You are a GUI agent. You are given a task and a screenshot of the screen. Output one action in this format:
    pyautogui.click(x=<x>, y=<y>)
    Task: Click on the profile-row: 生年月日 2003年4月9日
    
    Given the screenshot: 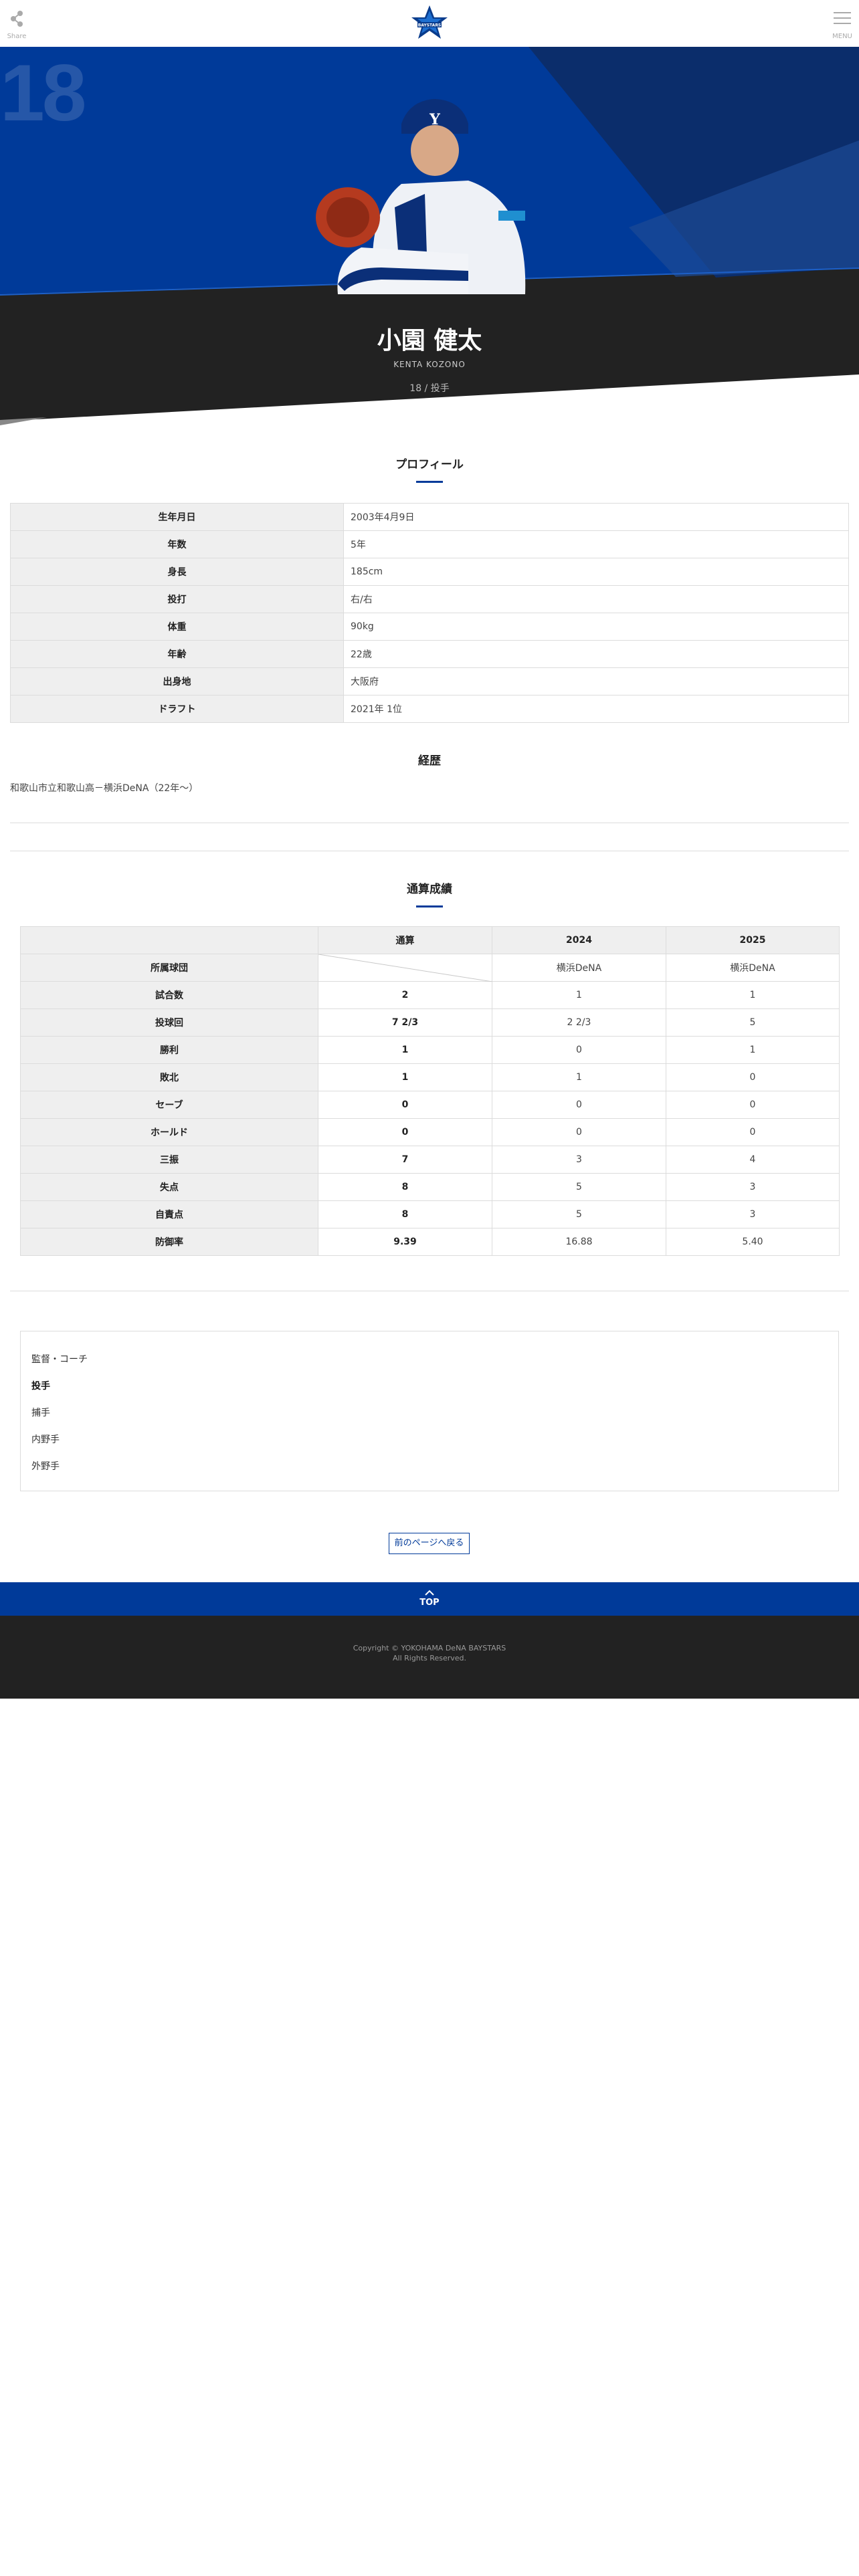 What is the action you would take?
    pyautogui.click(x=429, y=517)
    